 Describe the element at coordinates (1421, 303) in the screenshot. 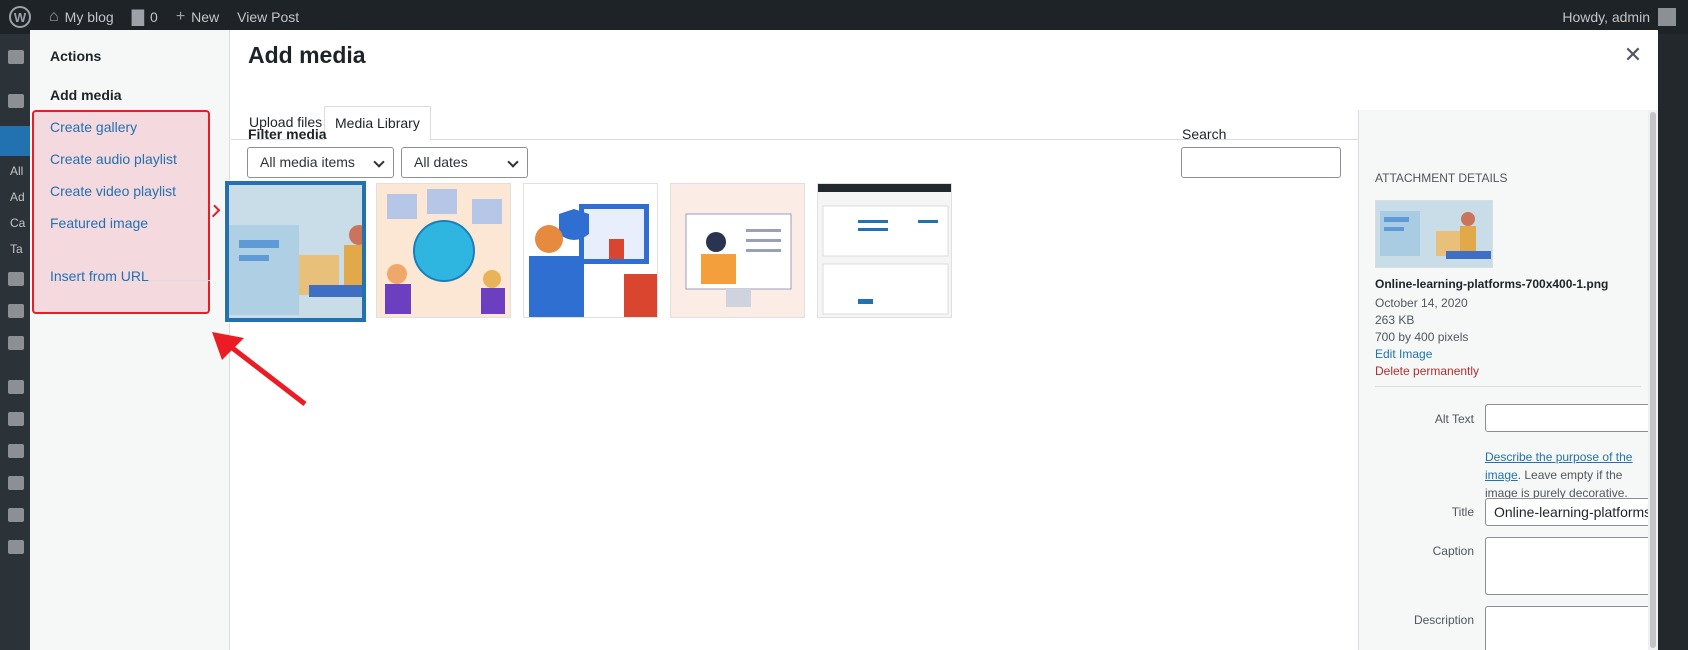

I see `attachment-date: October 14, 2020` at that location.